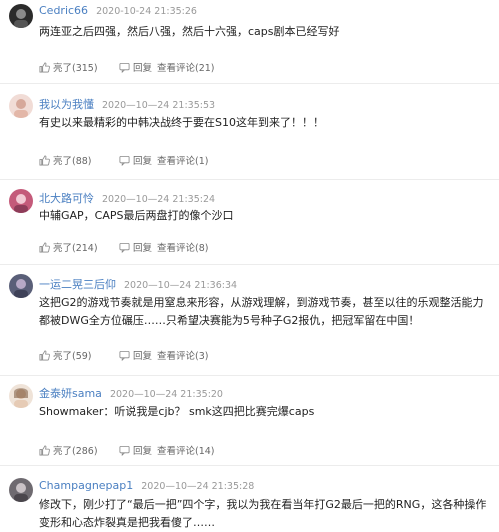 The width and height of the screenshot is (499, 532). I want to click on view-comments-link: 查看评论(3), so click(182, 355).